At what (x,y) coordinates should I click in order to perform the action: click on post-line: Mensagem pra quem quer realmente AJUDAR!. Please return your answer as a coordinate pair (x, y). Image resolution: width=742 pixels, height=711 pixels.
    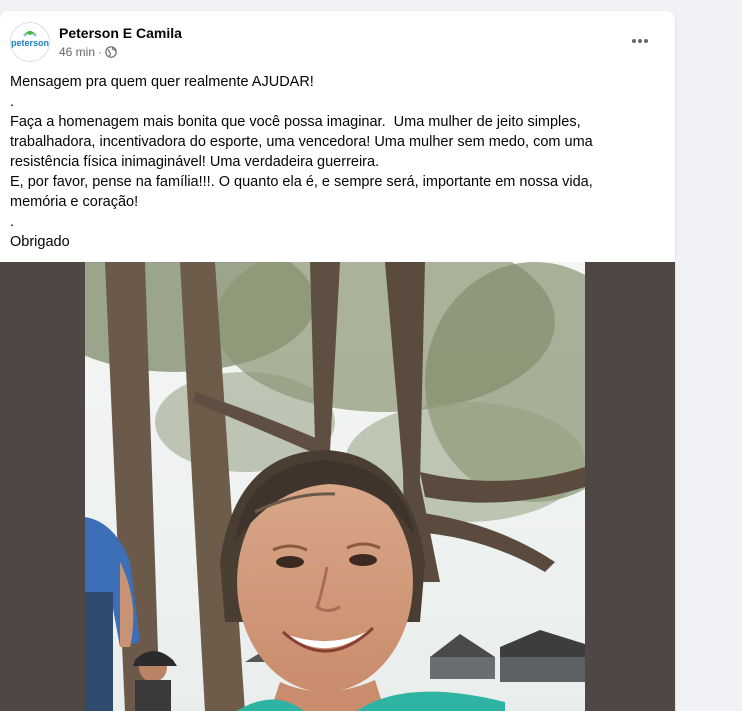
    Looking at the image, I should click on (162, 82).